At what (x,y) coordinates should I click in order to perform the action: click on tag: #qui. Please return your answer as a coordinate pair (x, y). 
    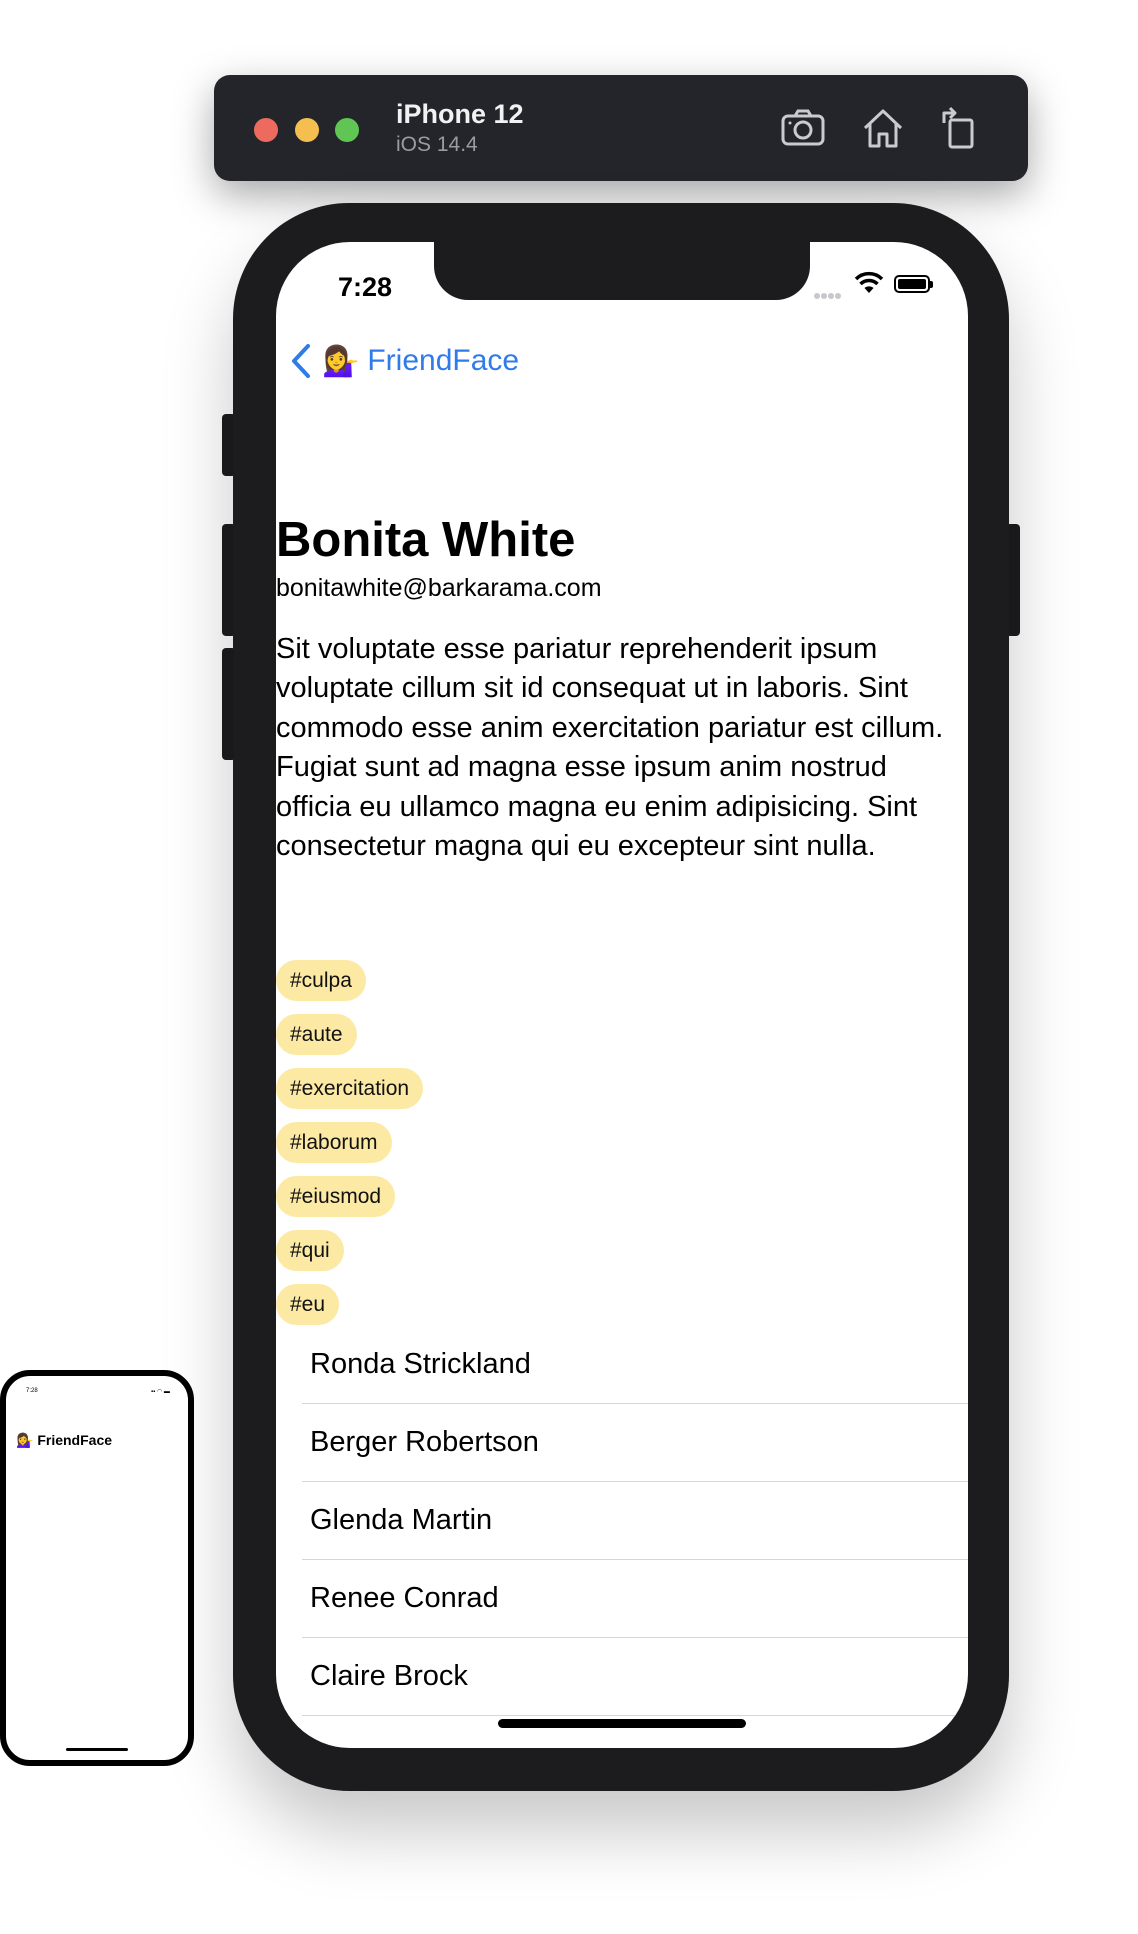
    Looking at the image, I should click on (310, 1250).